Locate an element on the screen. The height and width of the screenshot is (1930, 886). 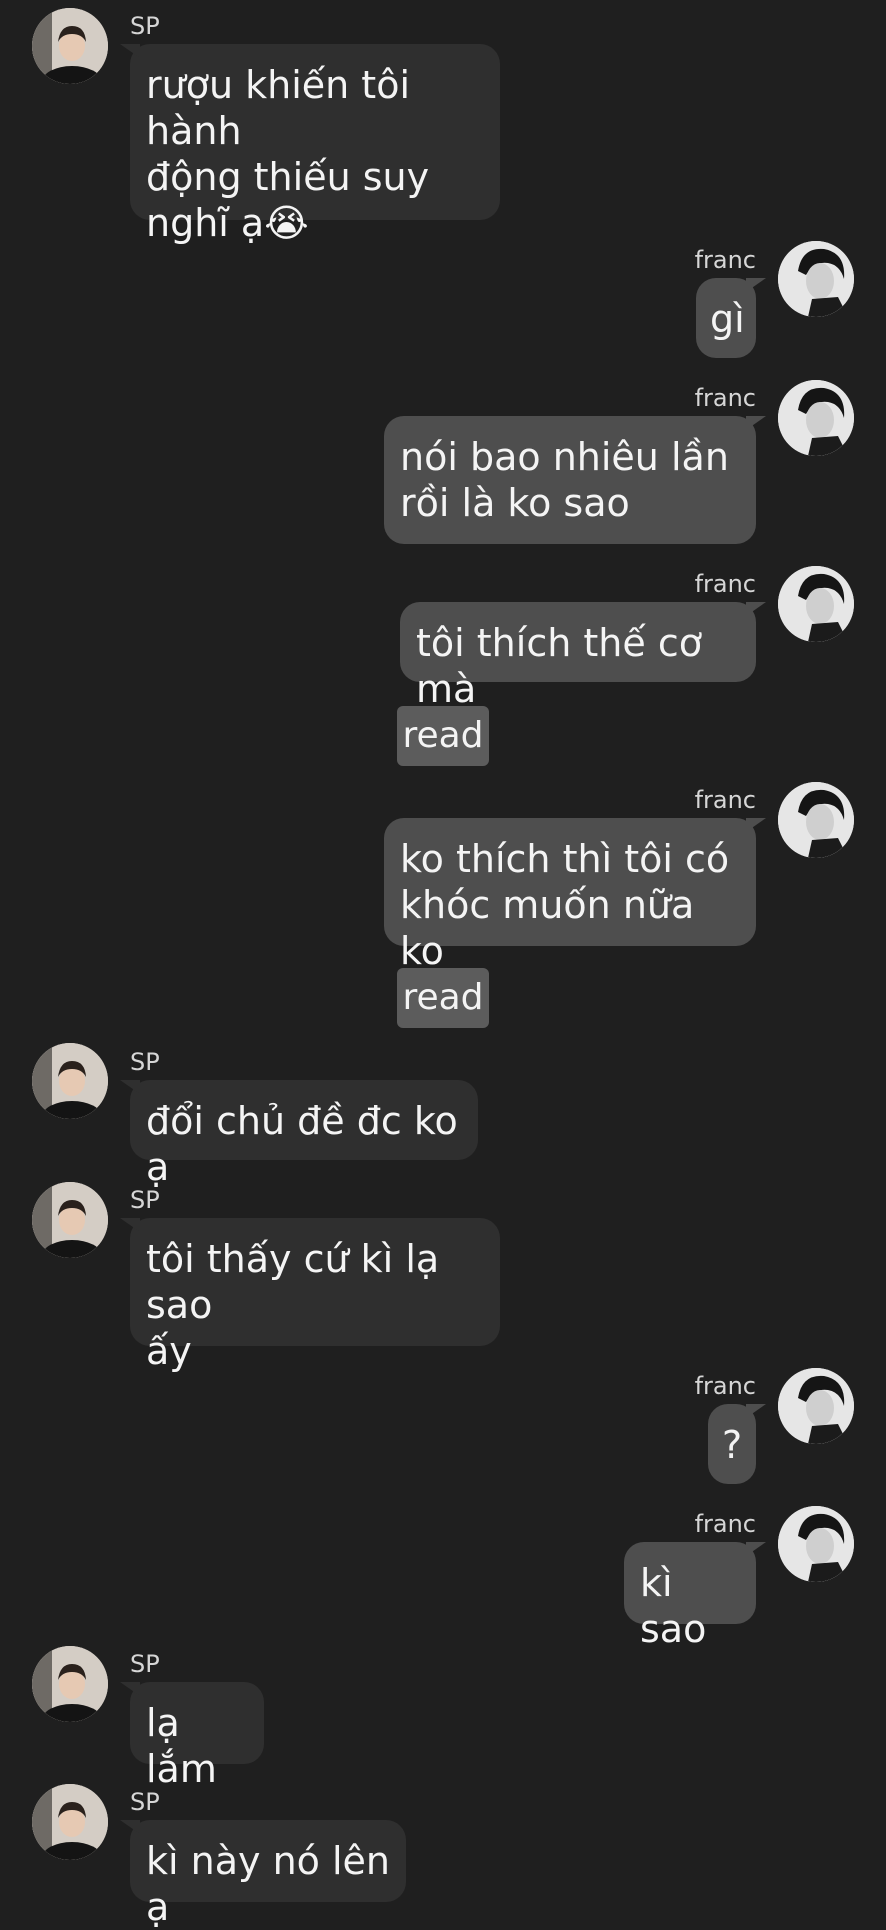
message-bubble-incoming: đổi chủ đề đc ko ạ is located at coordinates (299, 1134).